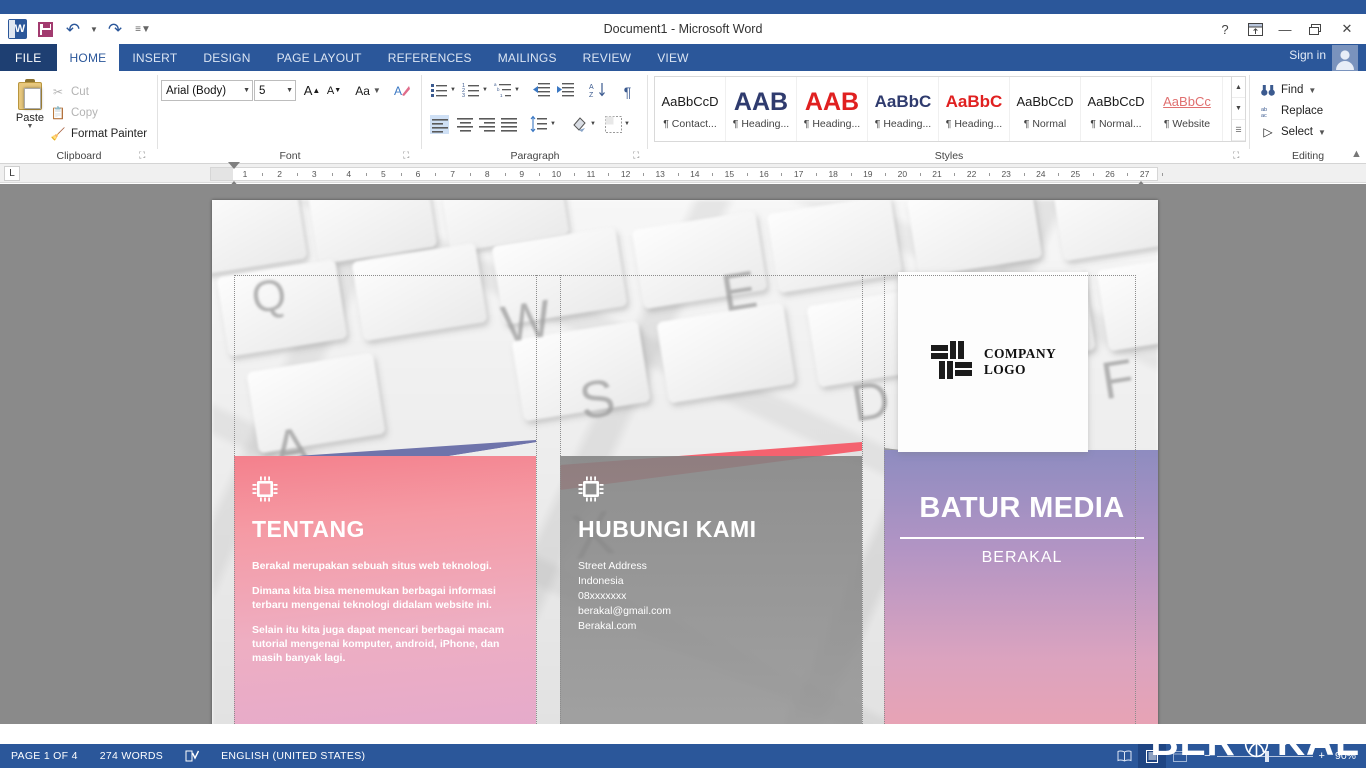  Describe the element at coordinates (509, 124) in the screenshot. I see `justify-icon` at that location.